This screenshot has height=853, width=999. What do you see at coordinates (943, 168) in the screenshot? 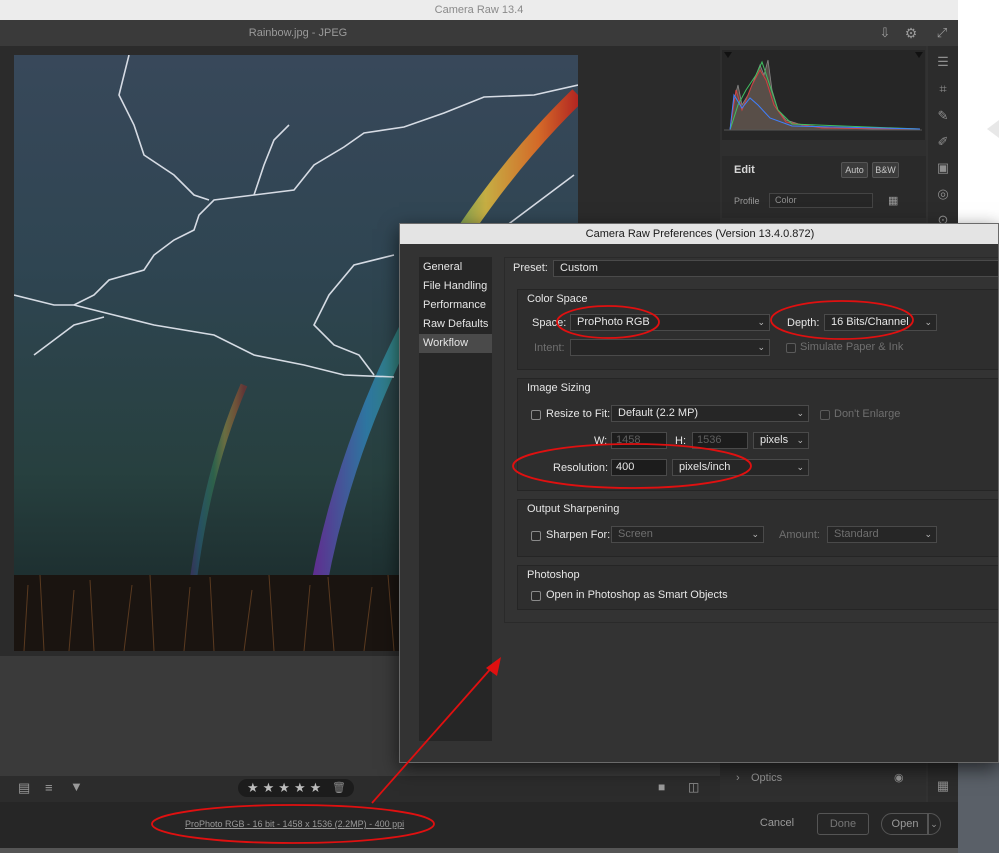
I see `gradient-icon: ▣` at bounding box center [943, 168].